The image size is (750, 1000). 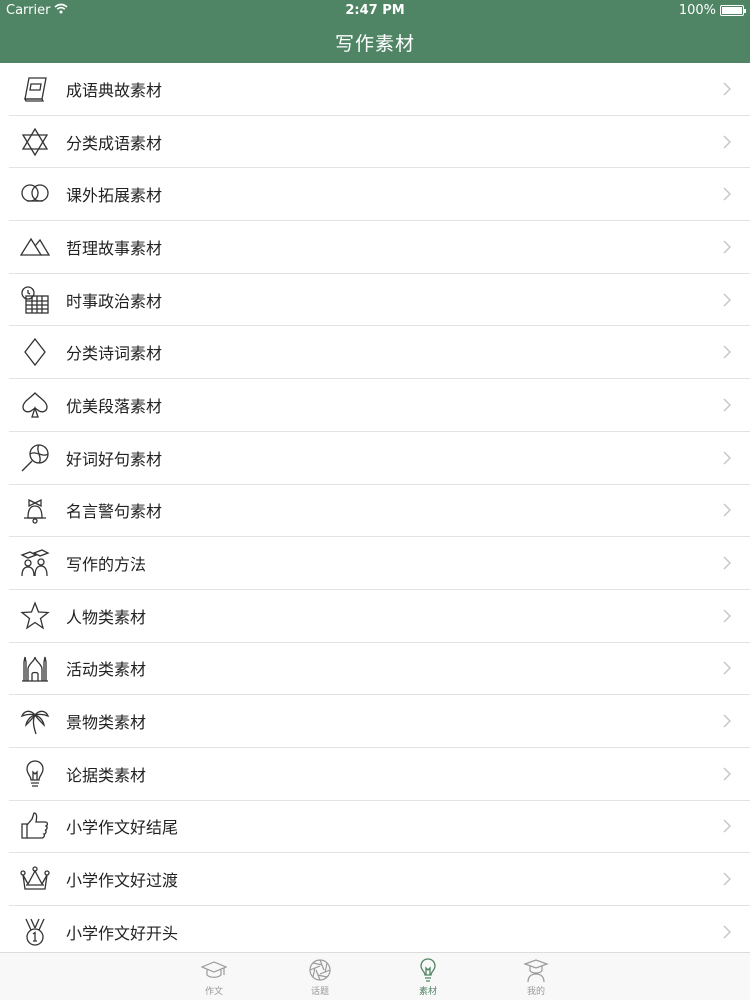 I want to click on list-item: 景物类素材, so click(x=379, y=721).